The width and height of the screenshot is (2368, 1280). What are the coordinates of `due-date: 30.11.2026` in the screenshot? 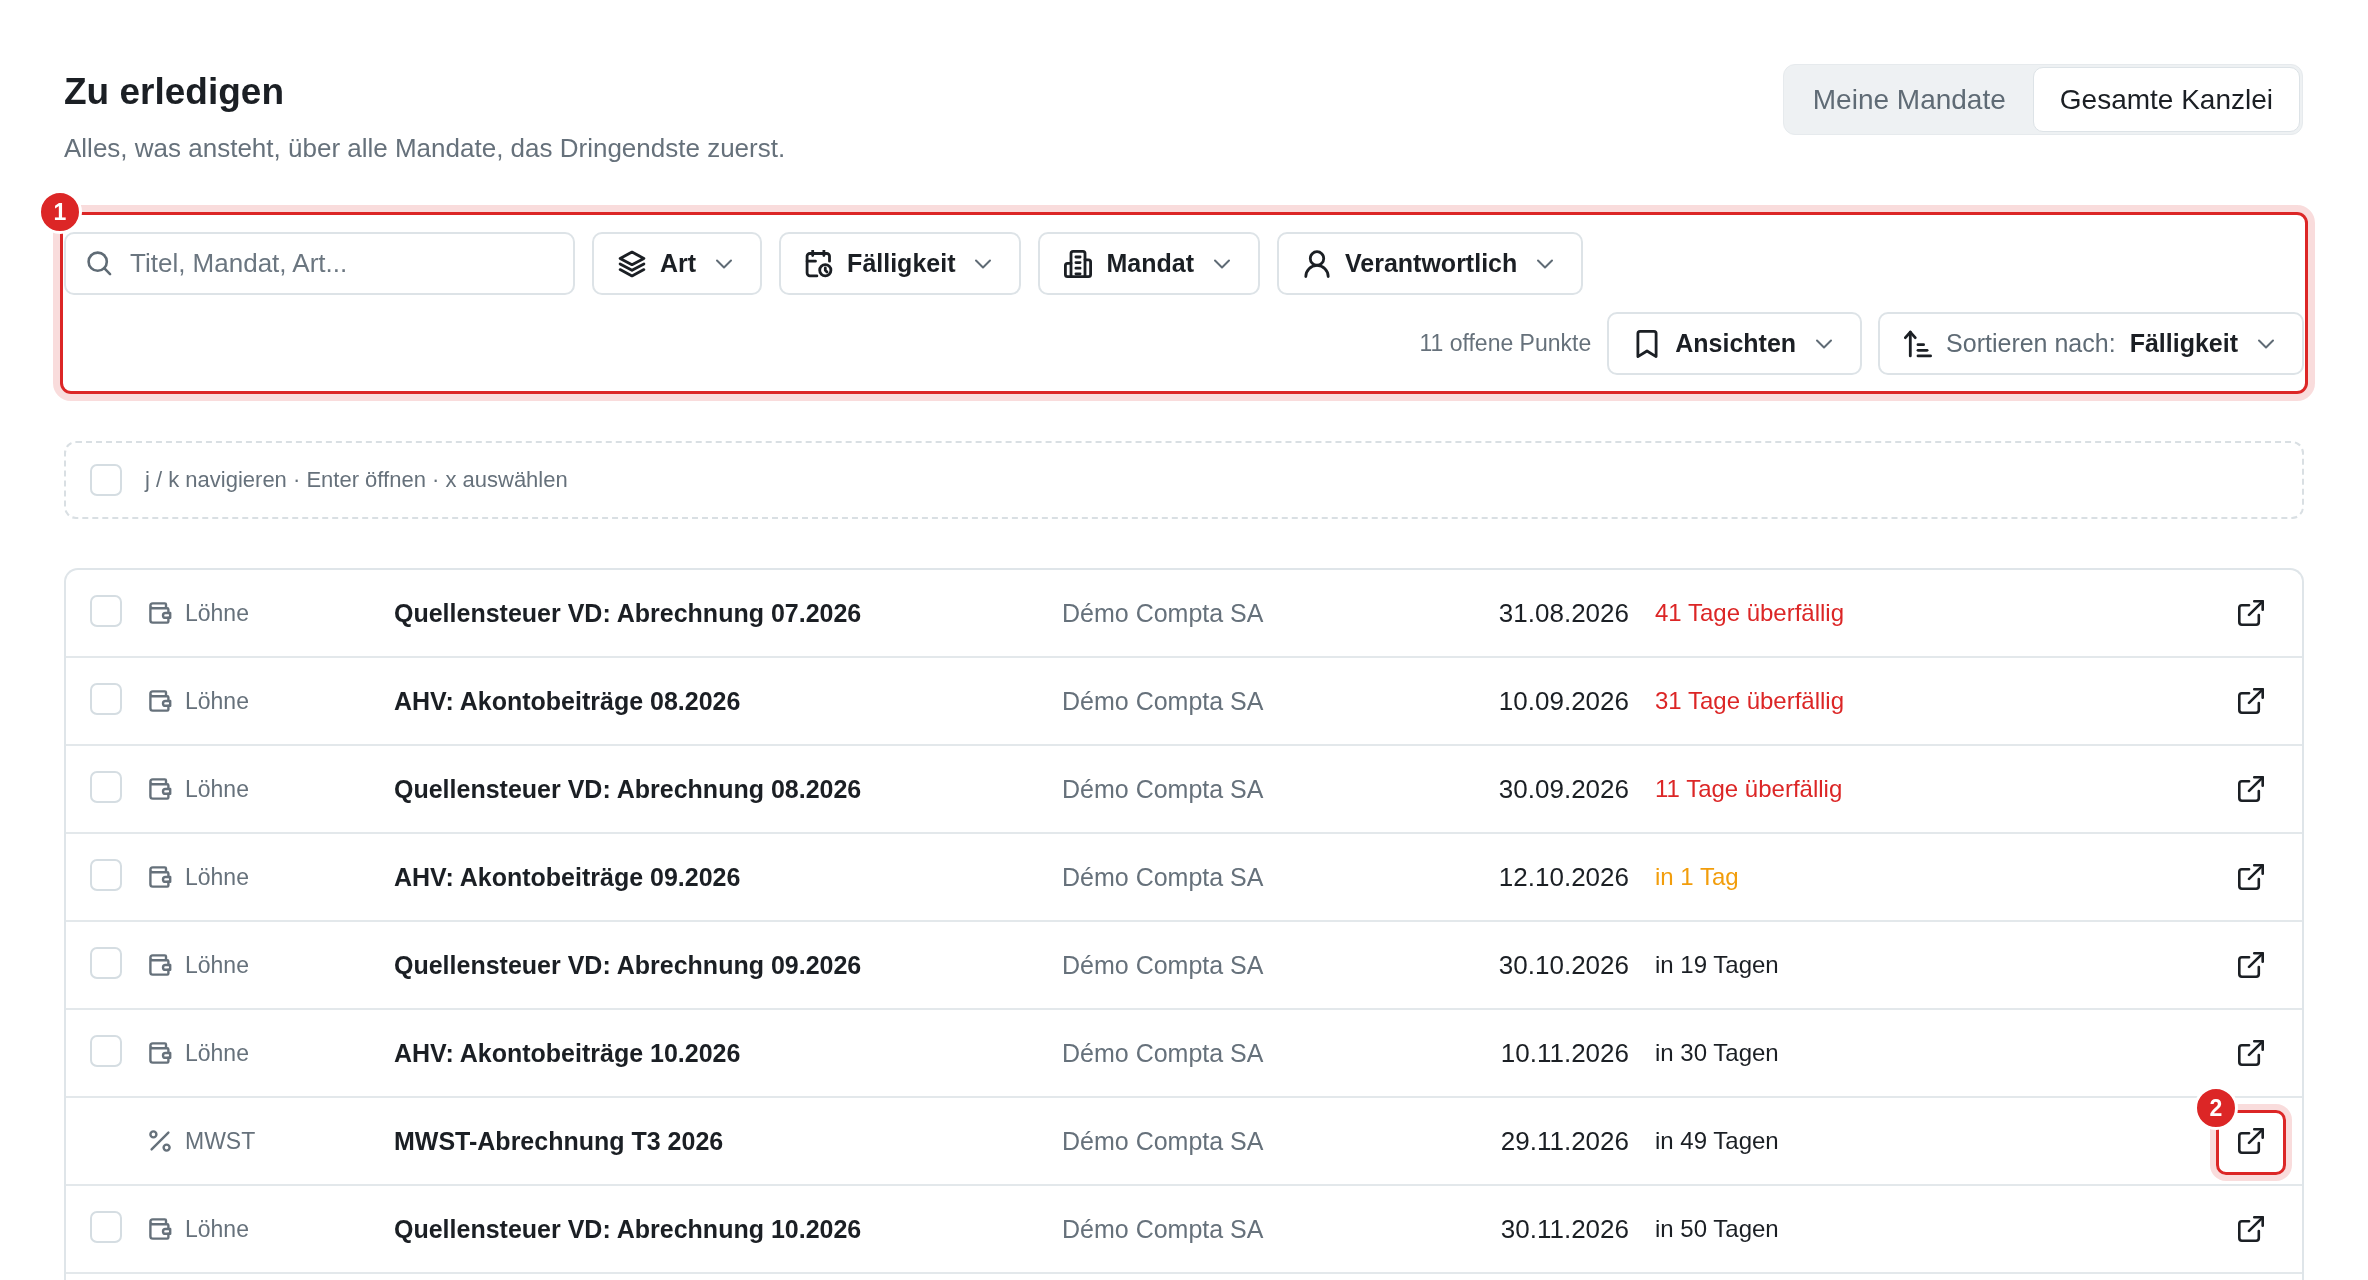 It's located at (1564, 1229).